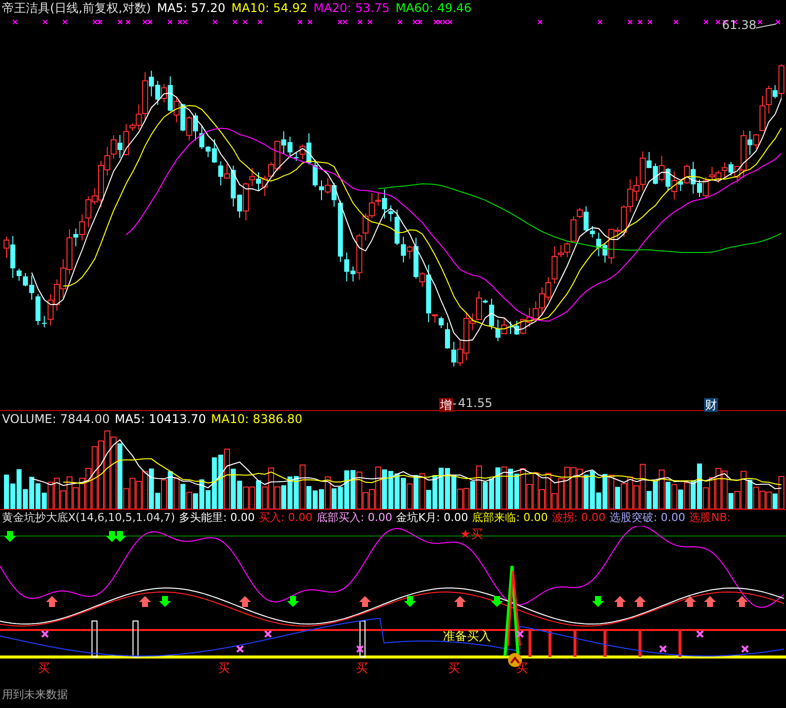 Image resolution: width=786 pixels, height=708 pixels. Describe the element at coordinates (56, 419) in the screenshot. I see `volume-title: VOLUME: 7844.00` at that location.